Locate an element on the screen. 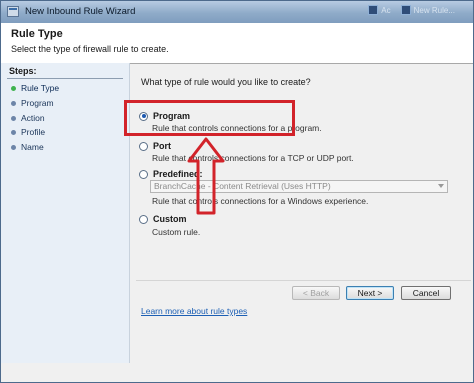  highlight-box is located at coordinates (209, 118).